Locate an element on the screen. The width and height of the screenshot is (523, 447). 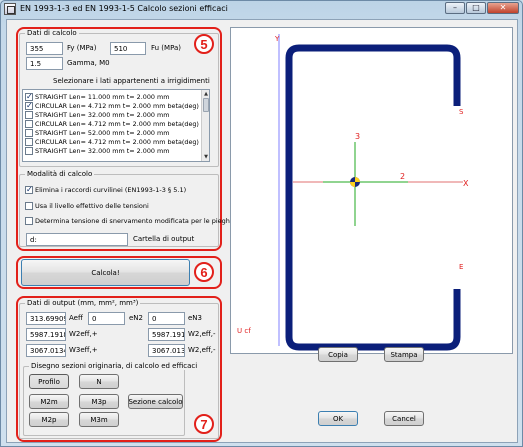
stampa-button: Stampa is located at coordinates (404, 354).